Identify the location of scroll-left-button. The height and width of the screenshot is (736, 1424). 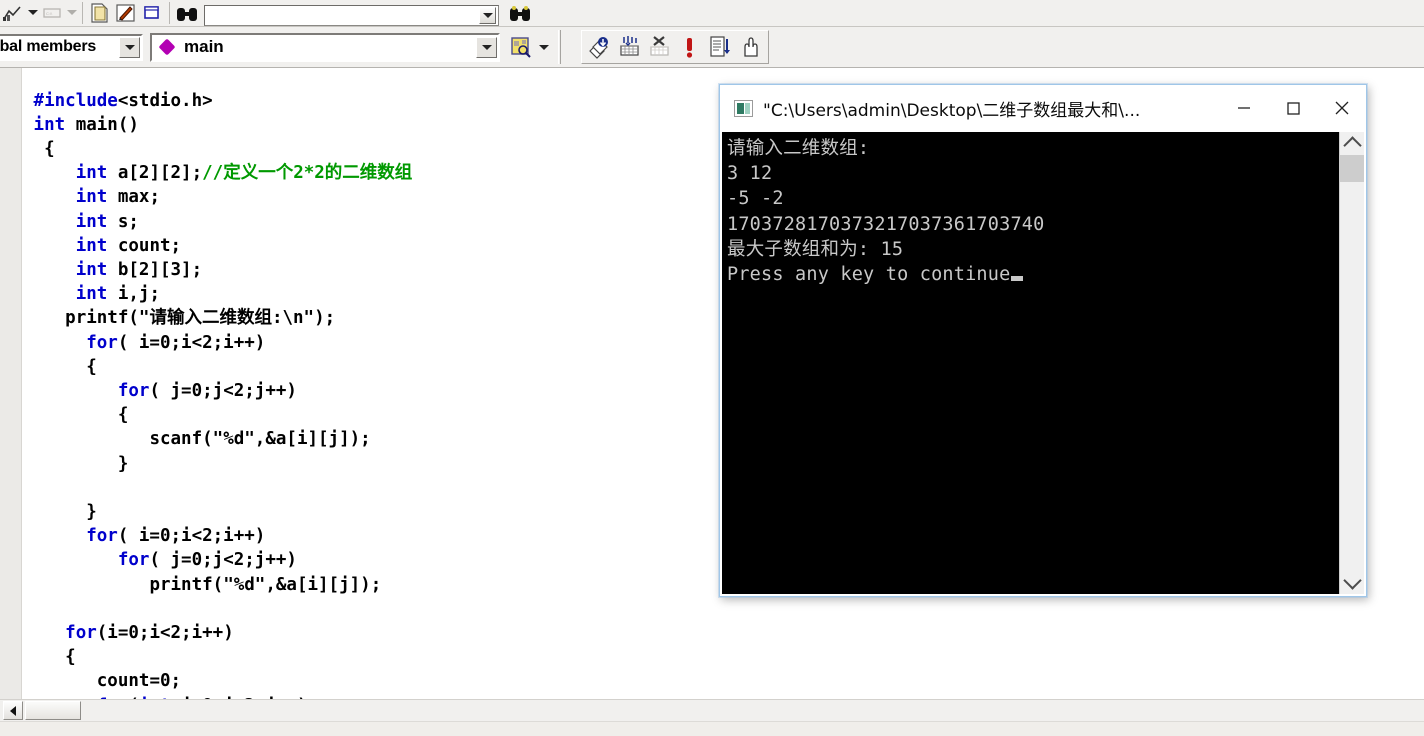
(13, 710).